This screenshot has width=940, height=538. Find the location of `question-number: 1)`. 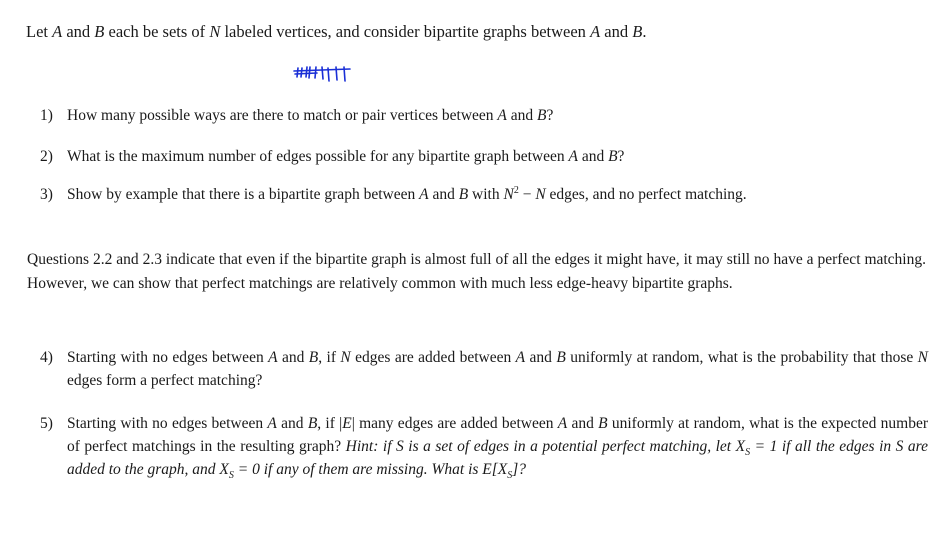

question-number: 1) is located at coordinates (46, 115).